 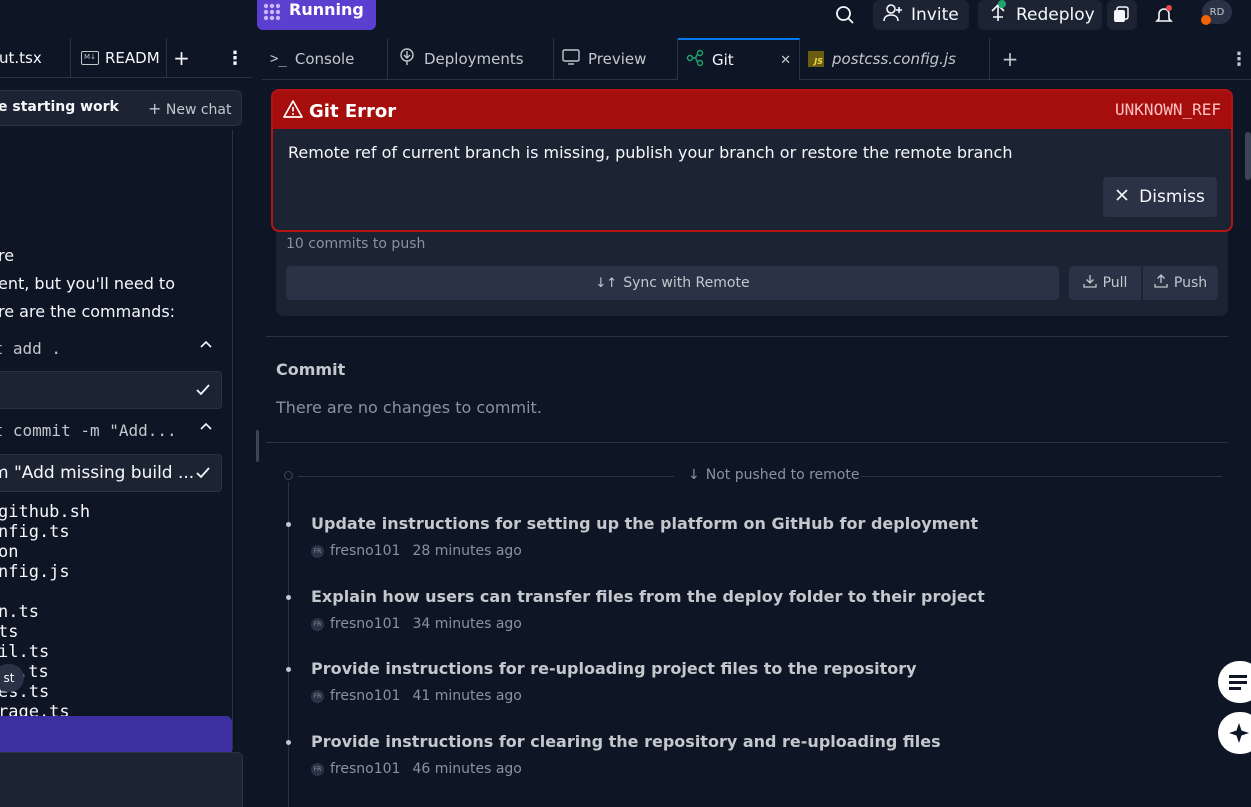 What do you see at coordinates (935, 15) in the screenshot?
I see `invite-label: Invite` at bounding box center [935, 15].